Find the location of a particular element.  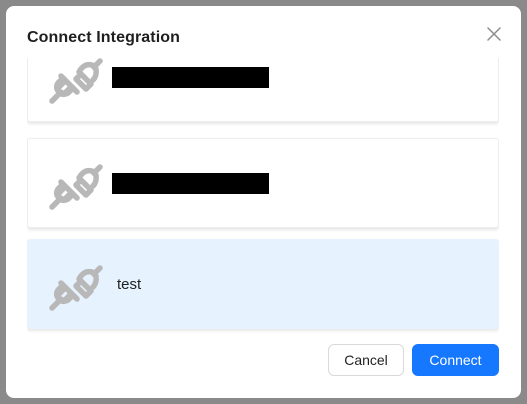

close-button is located at coordinates (494, 34).